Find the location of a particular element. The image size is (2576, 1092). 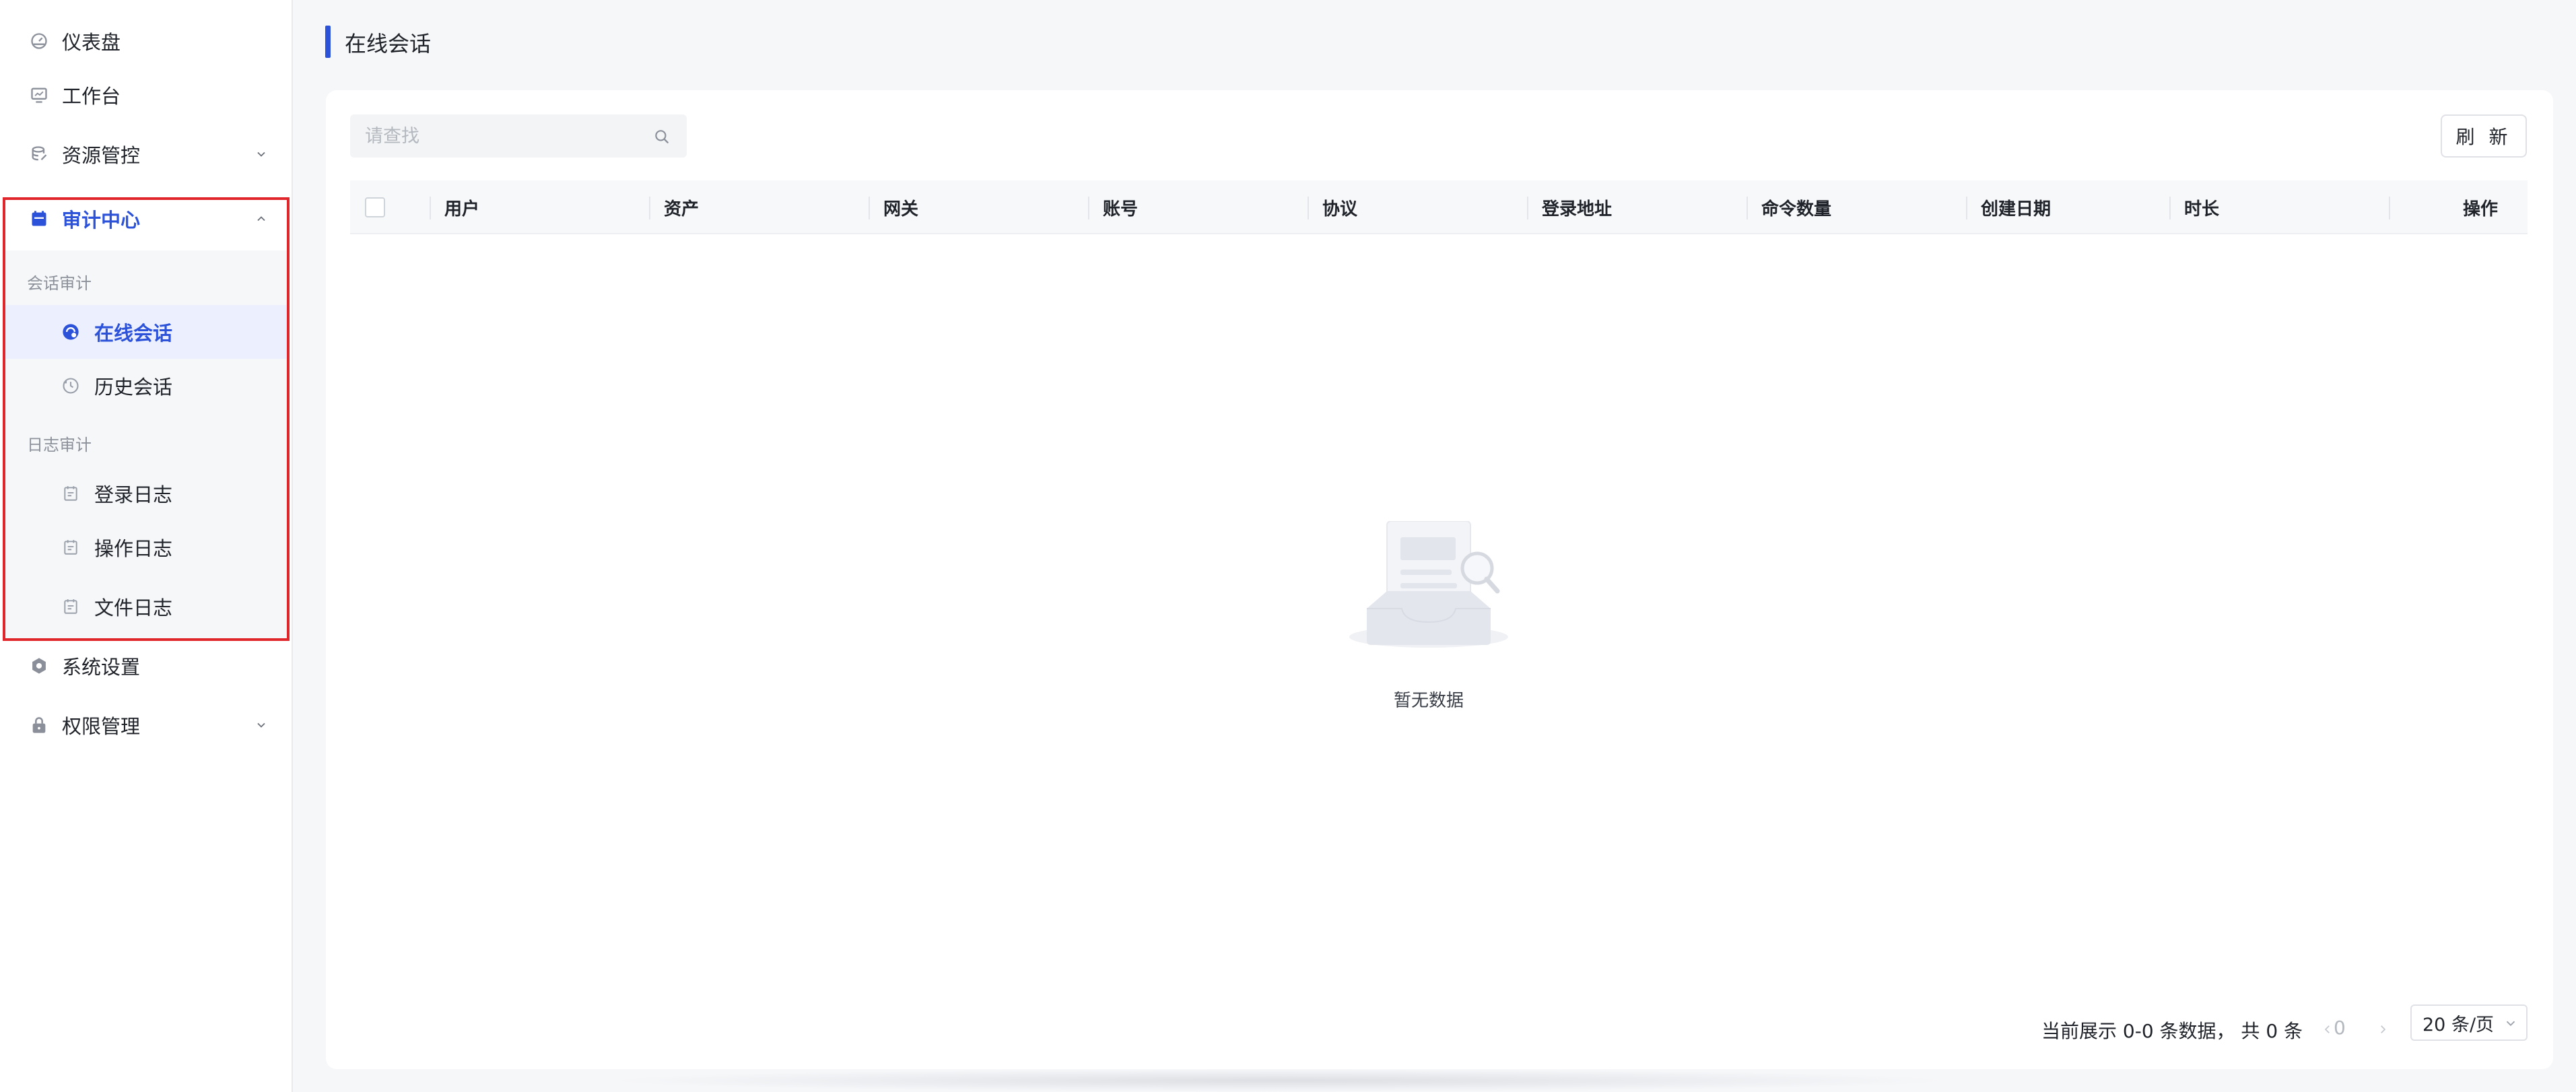

table-header: 用户 资产 网关 账号 协议 登录地址 命令数量 创建日期 时长 操作 is located at coordinates (1439, 207).